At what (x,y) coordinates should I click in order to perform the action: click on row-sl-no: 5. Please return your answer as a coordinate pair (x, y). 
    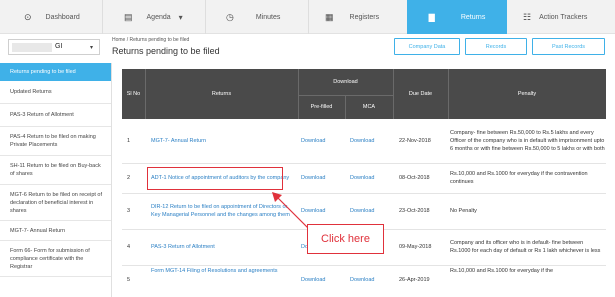
    Looking at the image, I should click on (129, 280).